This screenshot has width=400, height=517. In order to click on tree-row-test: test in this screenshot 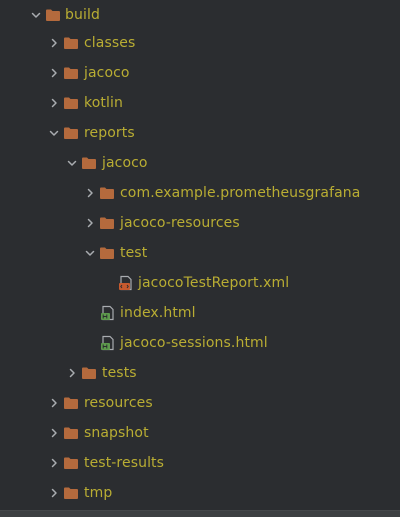, I will do `click(200, 253)`.